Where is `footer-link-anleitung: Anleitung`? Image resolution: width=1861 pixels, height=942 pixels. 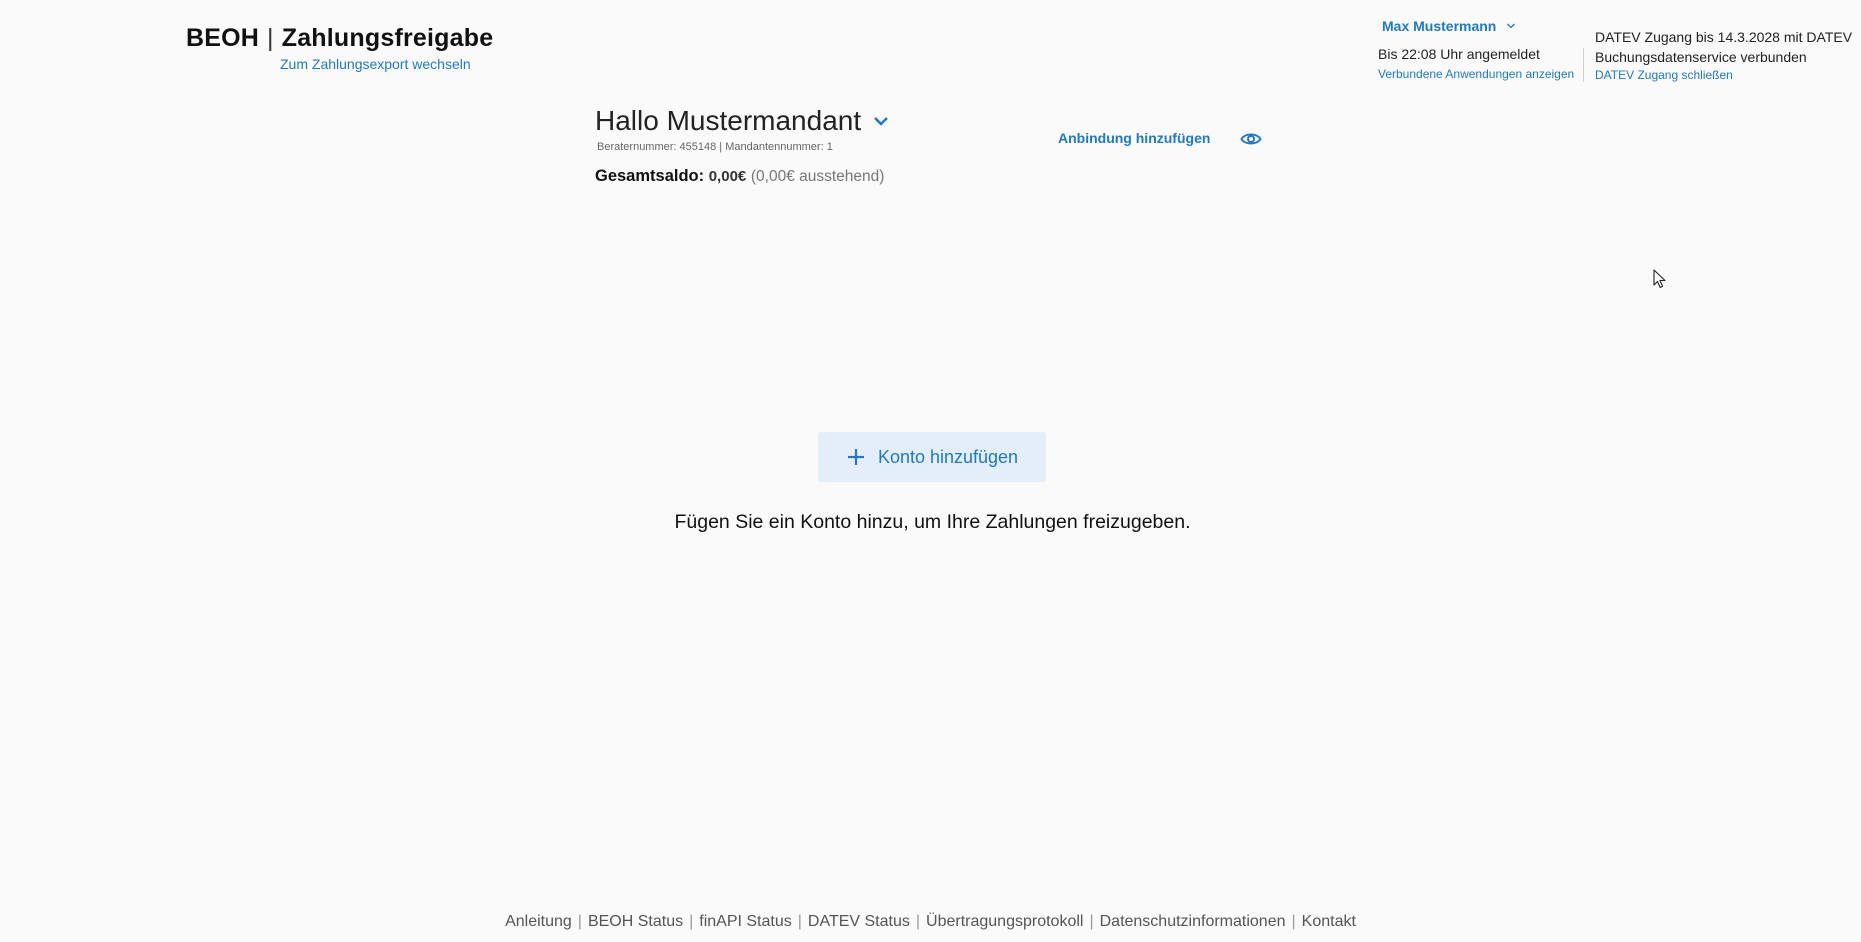
footer-link-anleitung: Anleitung is located at coordinates (538, 921).